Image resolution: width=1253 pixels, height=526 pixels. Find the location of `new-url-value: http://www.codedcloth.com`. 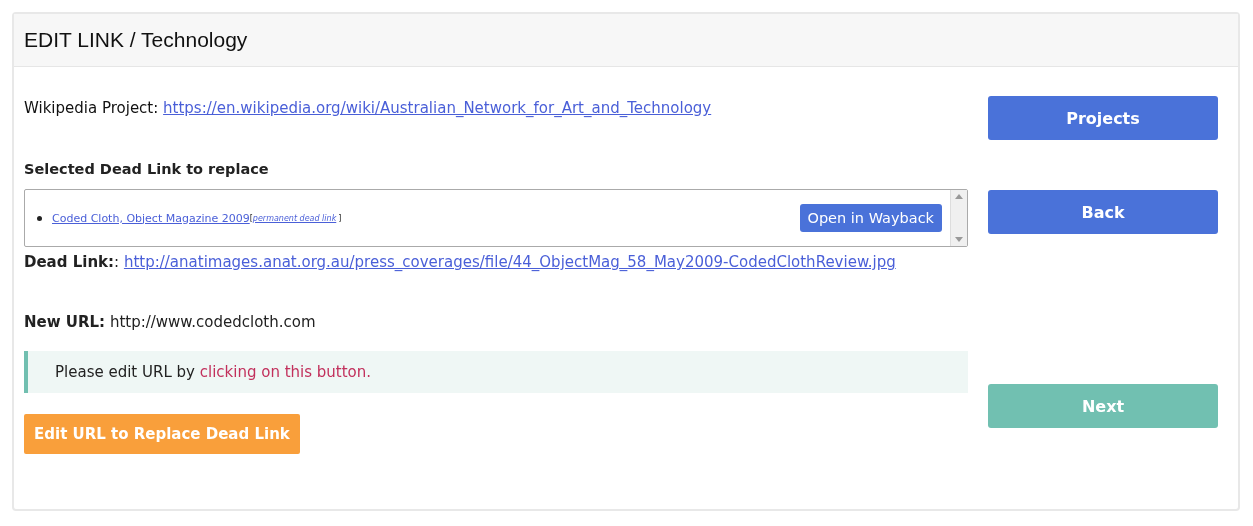

new-url-value: http://www.codedcloth.com is located at coordinates (212, 322).